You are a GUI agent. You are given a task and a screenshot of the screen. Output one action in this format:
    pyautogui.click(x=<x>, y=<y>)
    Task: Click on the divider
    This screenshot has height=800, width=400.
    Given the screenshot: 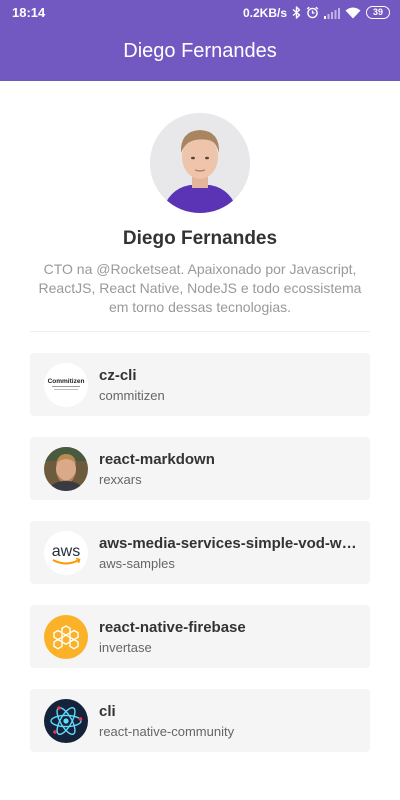 What is the action you would take?
    pyautogui.click(x=200, y=331)
    